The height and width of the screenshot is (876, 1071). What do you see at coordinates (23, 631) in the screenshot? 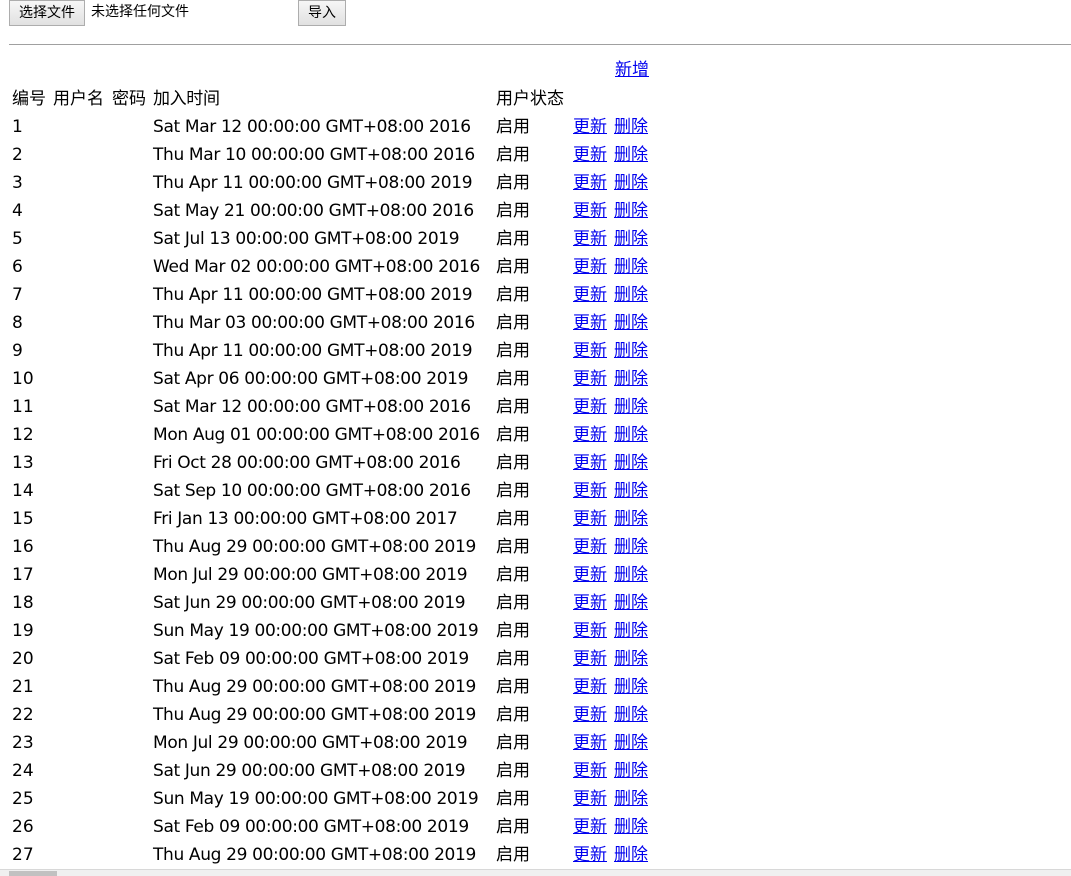
I see `cell-id: 19` at bounding box center [23, 631].